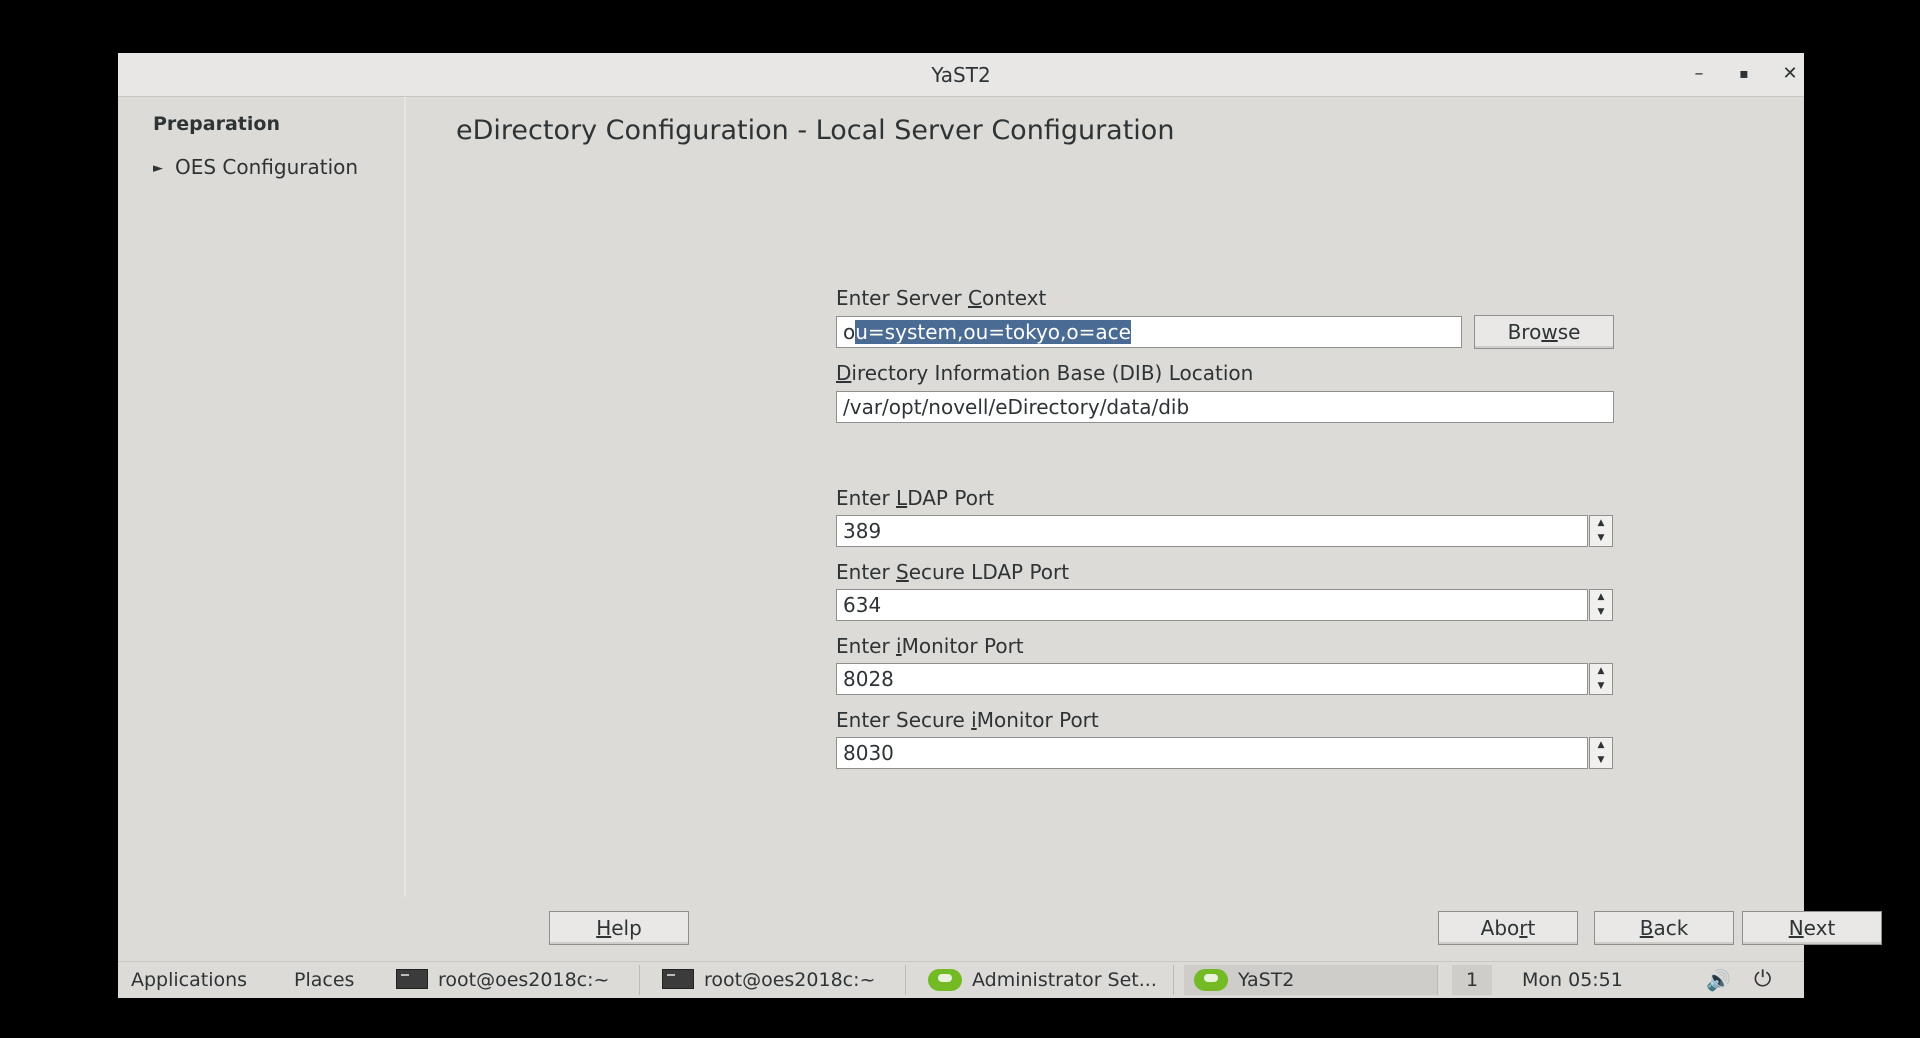  Describe the element at coordinates (619, 928) in the screenshot. I see `help-button: Help` at that location.